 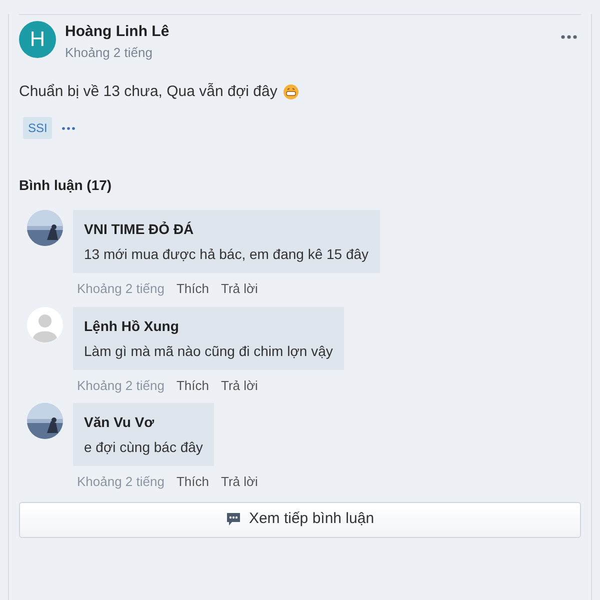 I want to click on more-comments-button: Xem tiếp bình luận, so click(x=300, y=520).